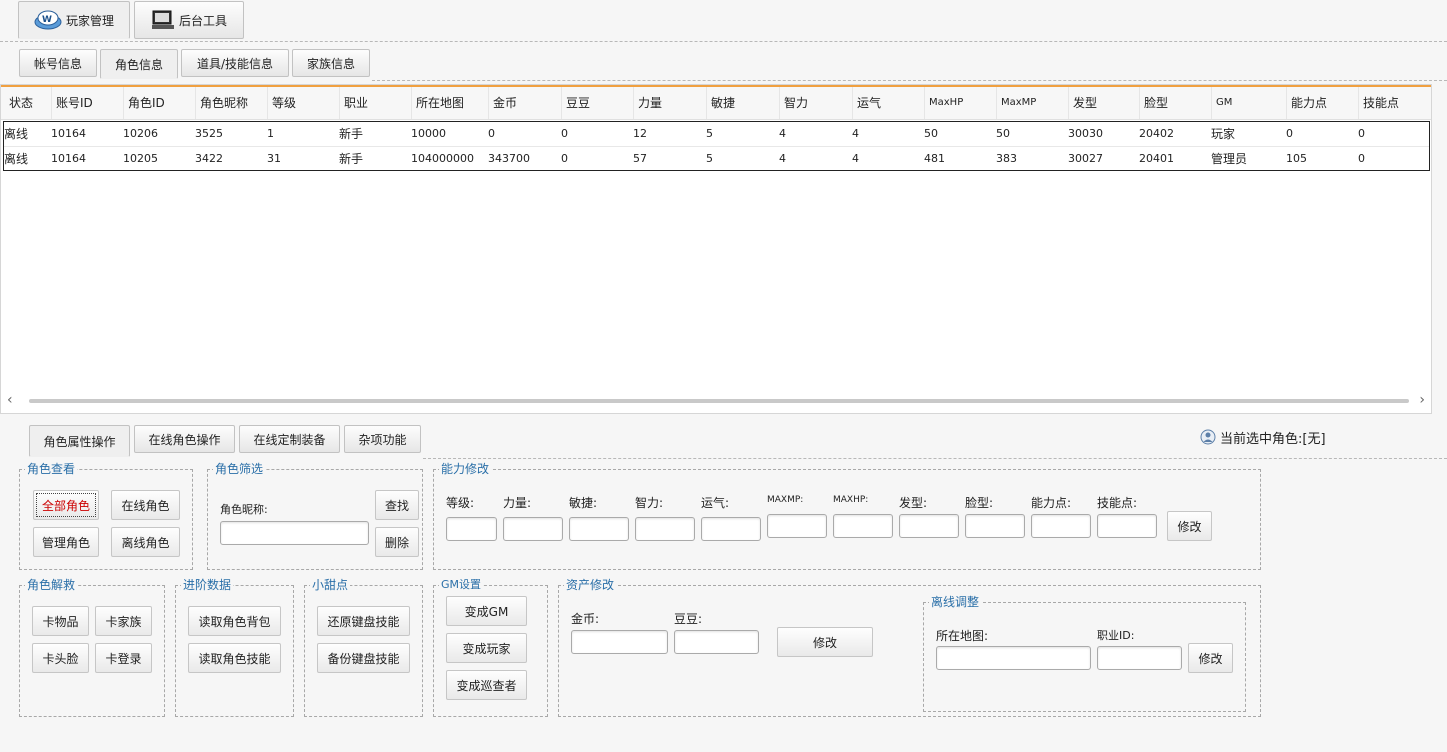 This screenshot has width=1447, height=752. What do you see at coordinates (123, 621) in the screenshot?
I see `stuck-family-button: 卡家族` at bounding box center [123, 621].